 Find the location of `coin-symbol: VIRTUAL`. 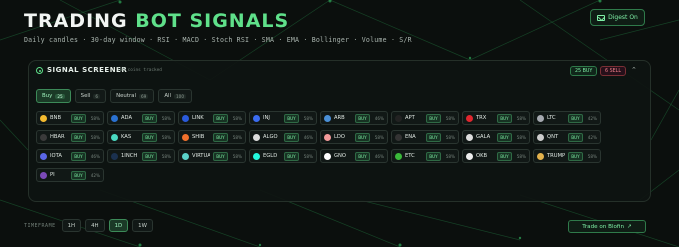

coin-symbol: VIRTUAL is located at coordinates (201, 156).